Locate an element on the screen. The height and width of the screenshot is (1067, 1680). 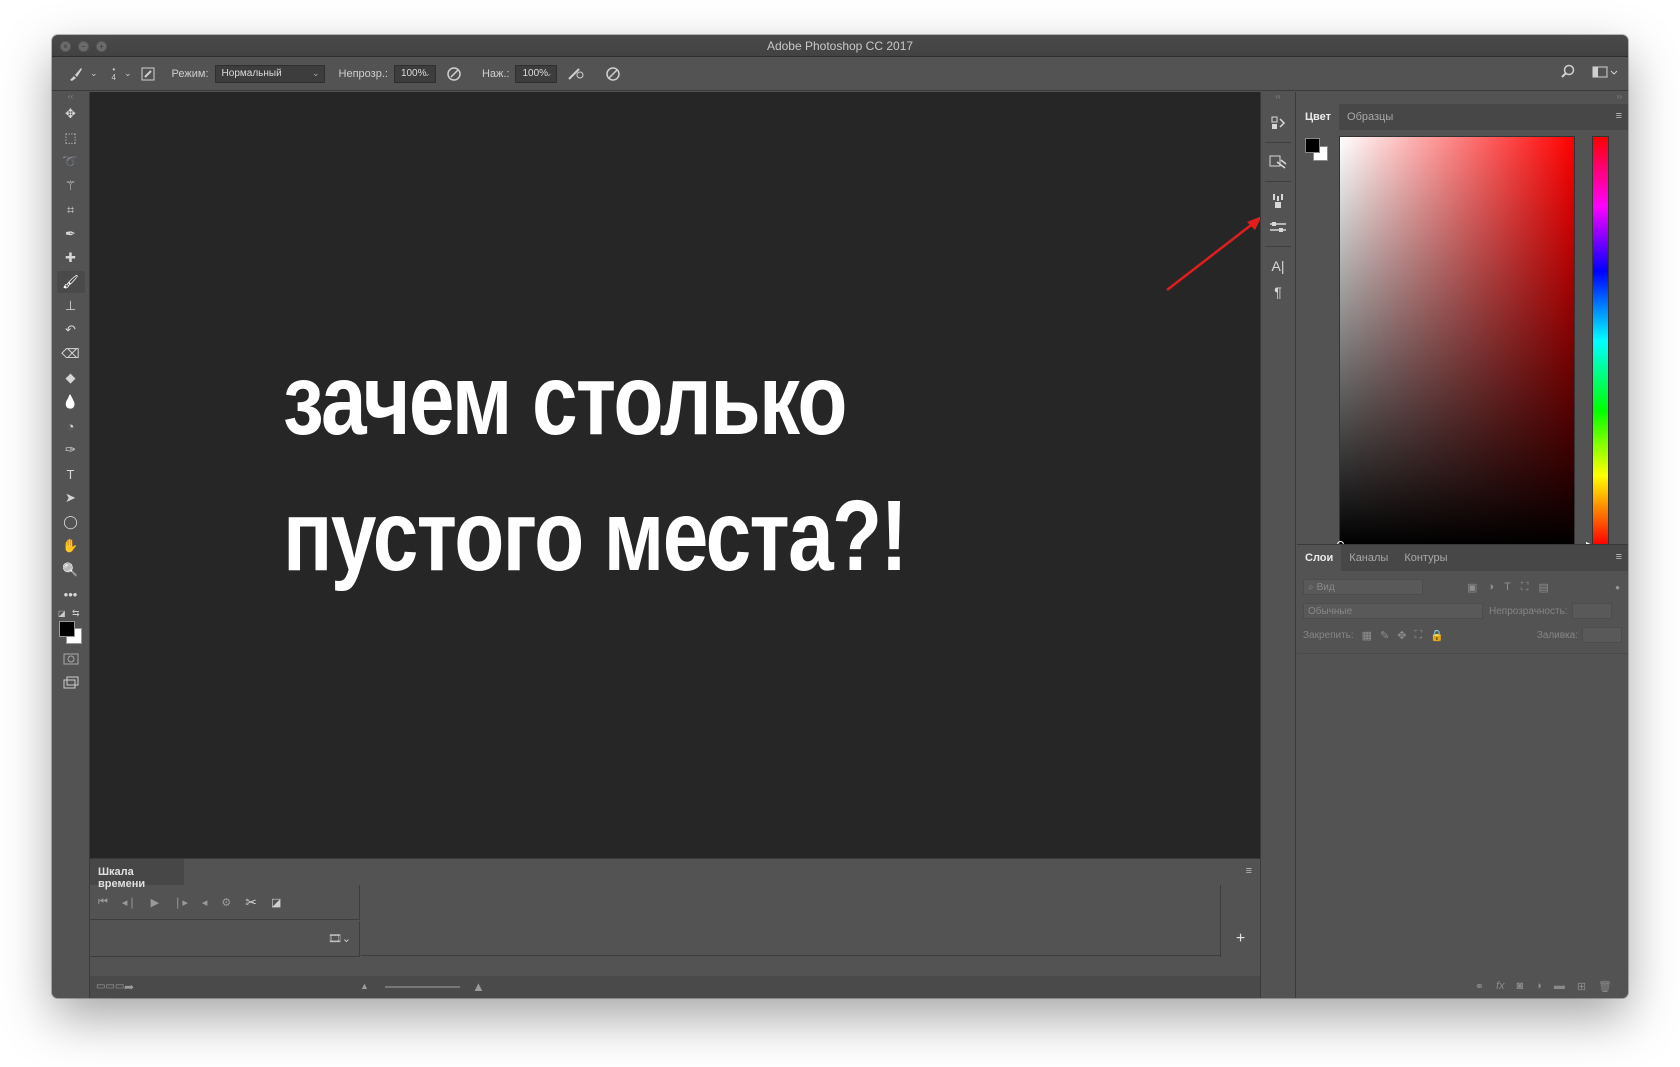
marquee-icon: ⬚ is located at coordinates (71, 138).